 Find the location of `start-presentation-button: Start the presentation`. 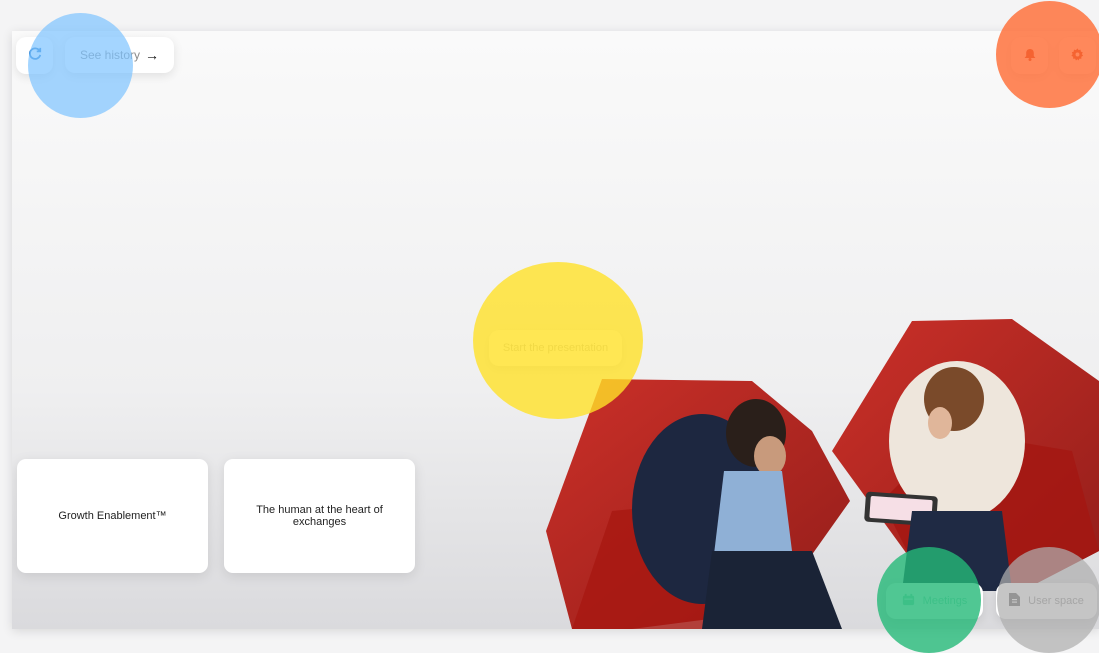

start-presentation-button: Start the presentation is located at coordinates (555, 348).